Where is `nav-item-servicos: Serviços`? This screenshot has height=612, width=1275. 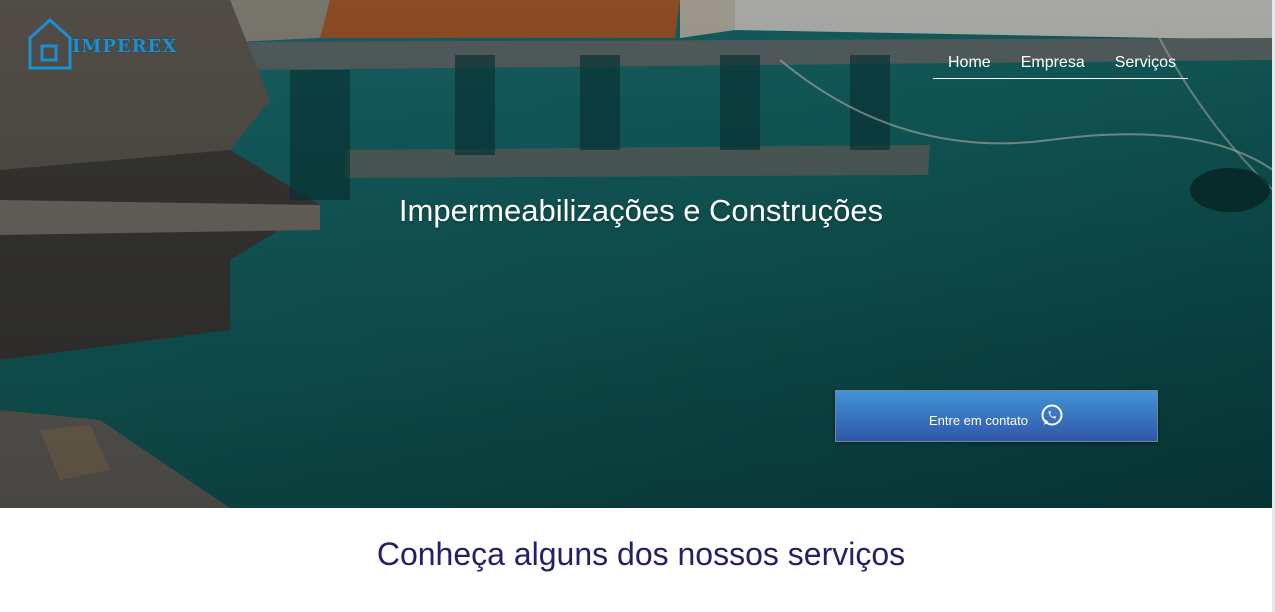
nav-item-servicos: Serviços is located at coordinates (1145, 63).